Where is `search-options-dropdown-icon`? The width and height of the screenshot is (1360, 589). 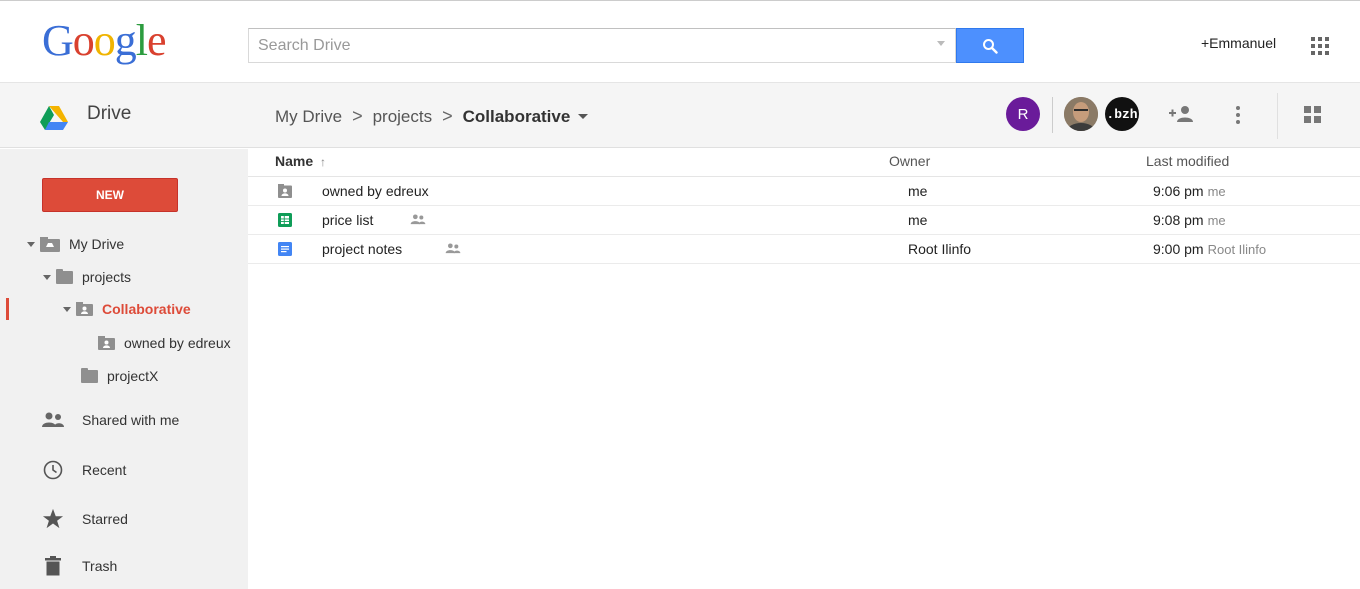
search-options-dropdown-icon is located at coordinates (941, 43).